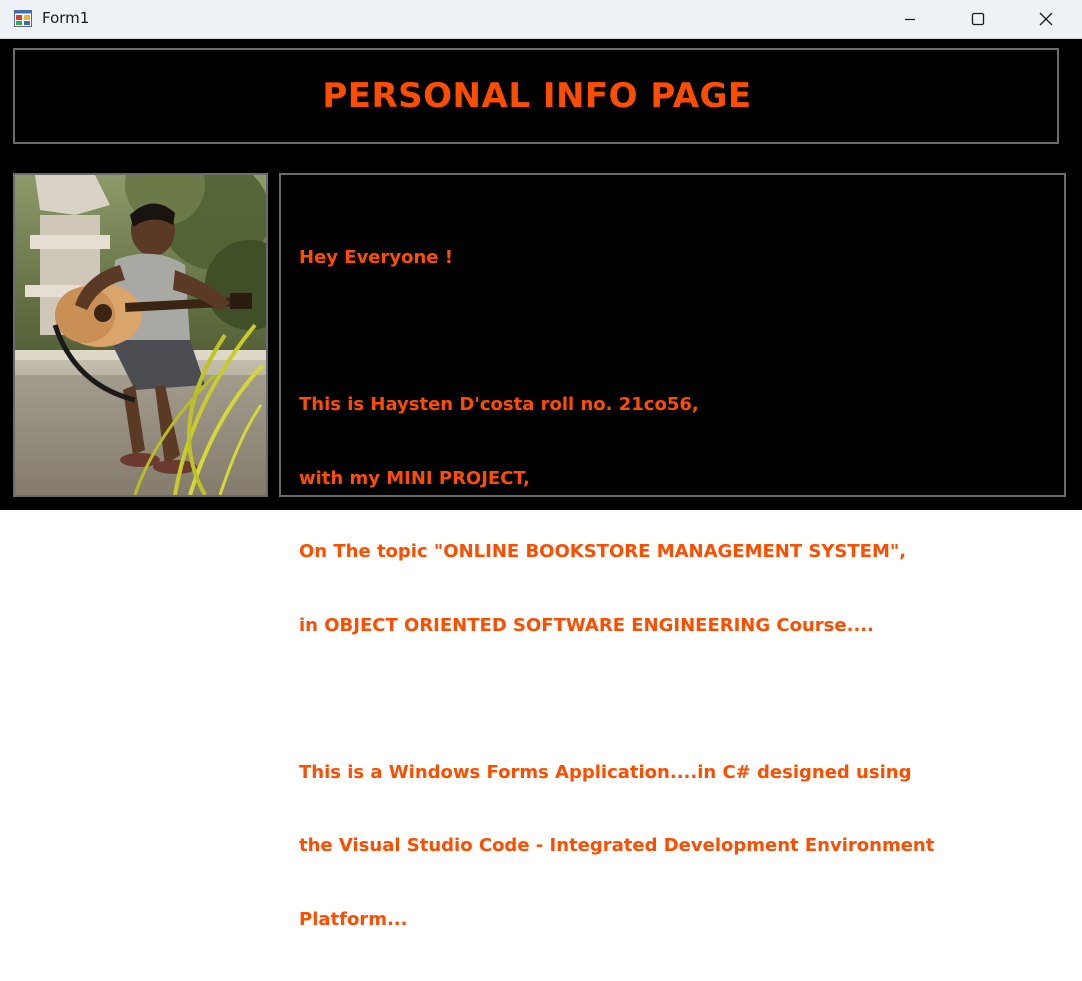 This screenshot has height=981, width=1082. I want to click on minimize-button, so click(910, 19).